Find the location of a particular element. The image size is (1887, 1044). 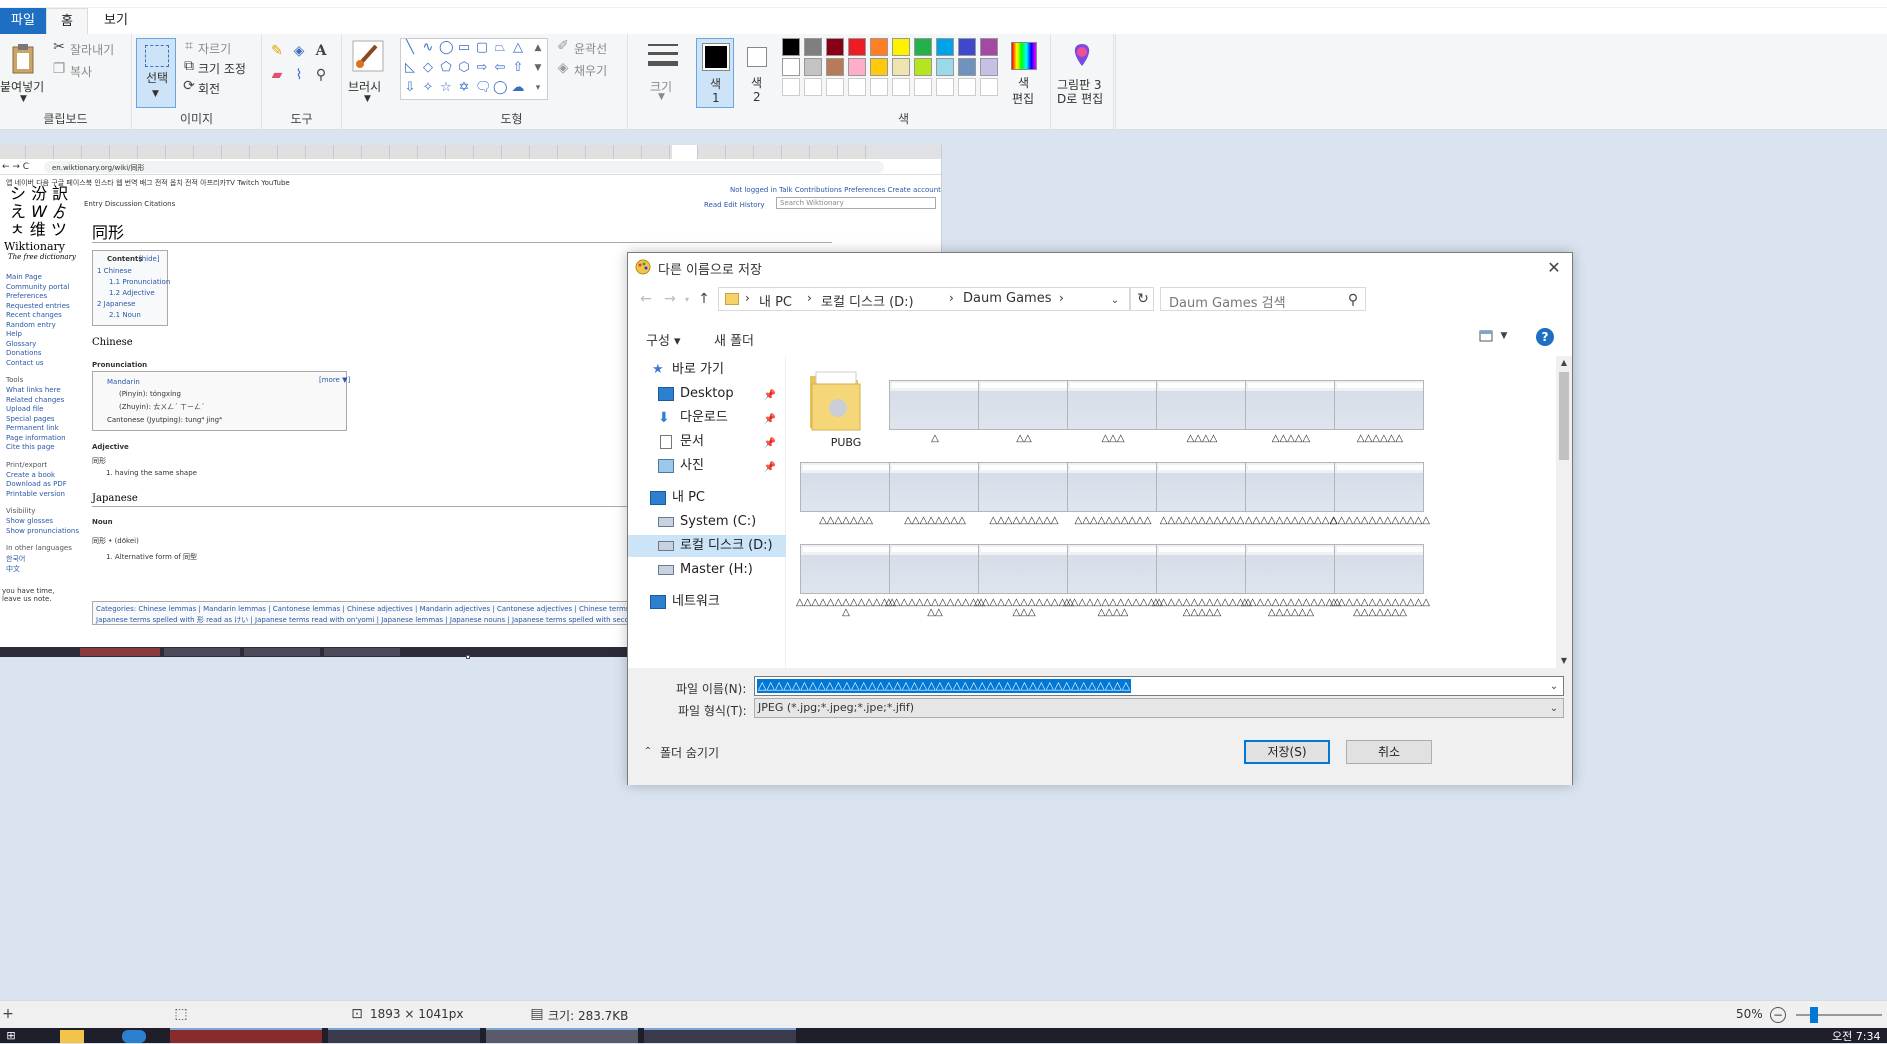

wiktionary-sidebar-link: Glossary is located at coordinates (21, 344).